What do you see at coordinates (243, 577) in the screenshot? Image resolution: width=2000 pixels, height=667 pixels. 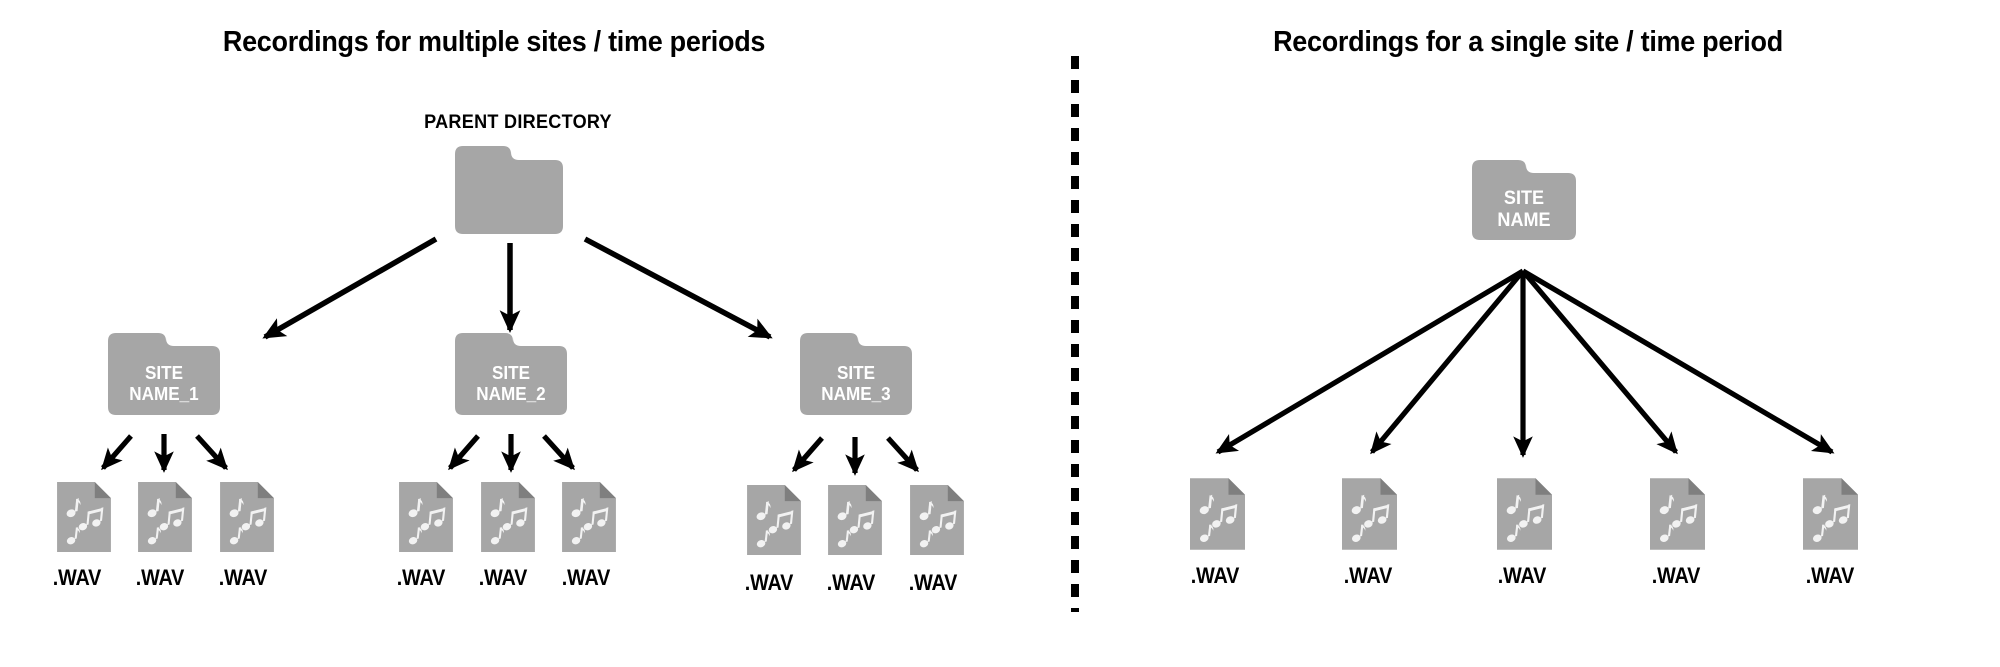 I see `wav-label-1-3: .WAV` at bounding box center [243, 577].